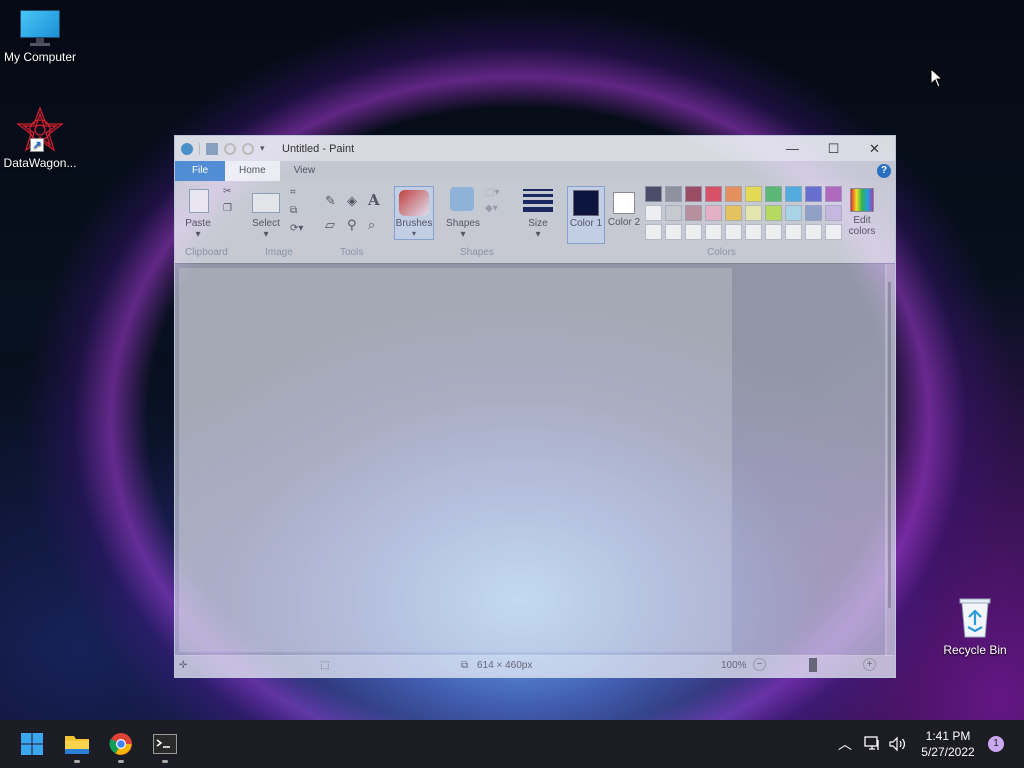 The height and width of the screenshot is (768, 1024). What do you see at coordinates (505, 665) in the screenshot?
I see `canvas-dimensions: 614 × 460px` at bounding box center [505, 665].